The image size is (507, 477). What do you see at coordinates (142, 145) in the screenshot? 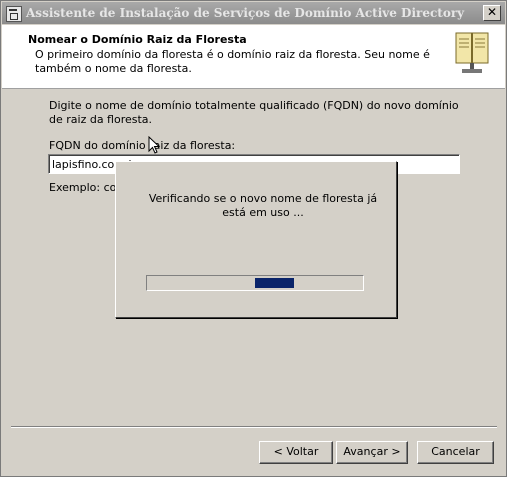
I see `fqdn-label: FQDN do domínio raiz da floresta:` at bounding box center [142, 145].